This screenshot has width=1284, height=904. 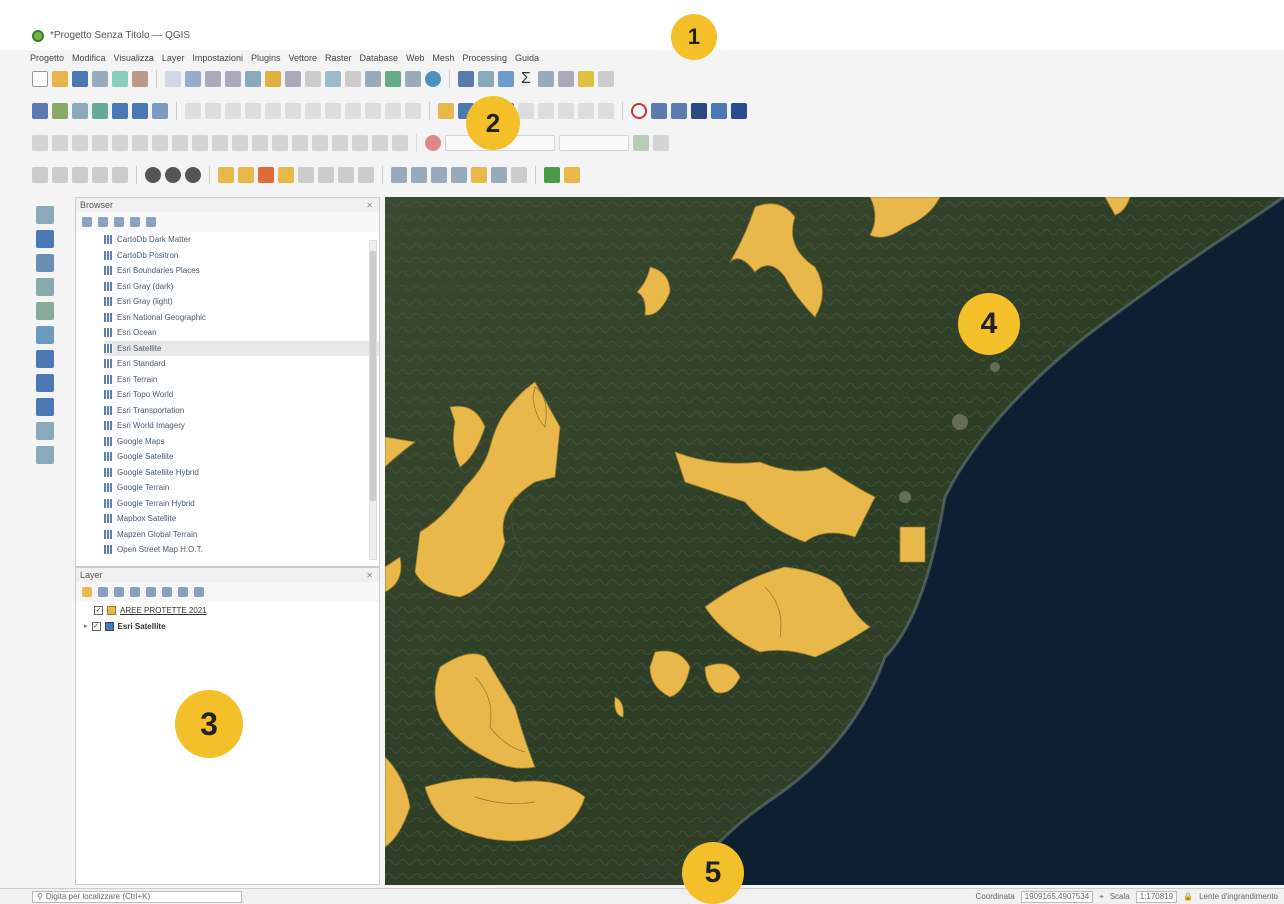 I want to click on add-part-icon, so click(x=240, y=143).